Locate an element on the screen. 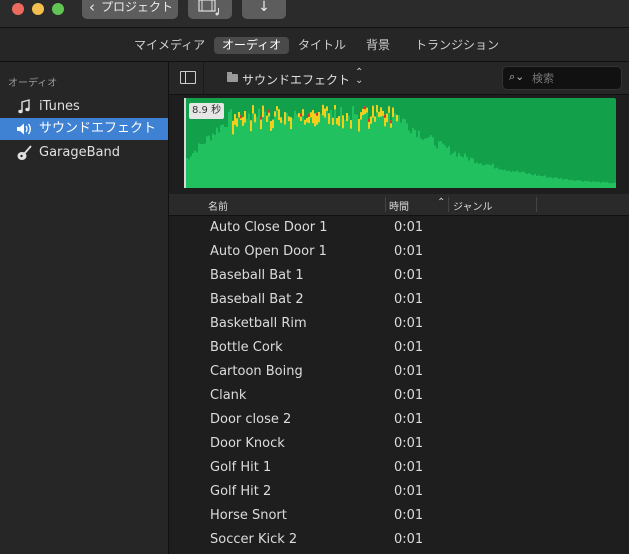 This screenshot has width=629, height=554. table-row: Baseball Bat 1 0:01 is located at coordinates (399, 276).